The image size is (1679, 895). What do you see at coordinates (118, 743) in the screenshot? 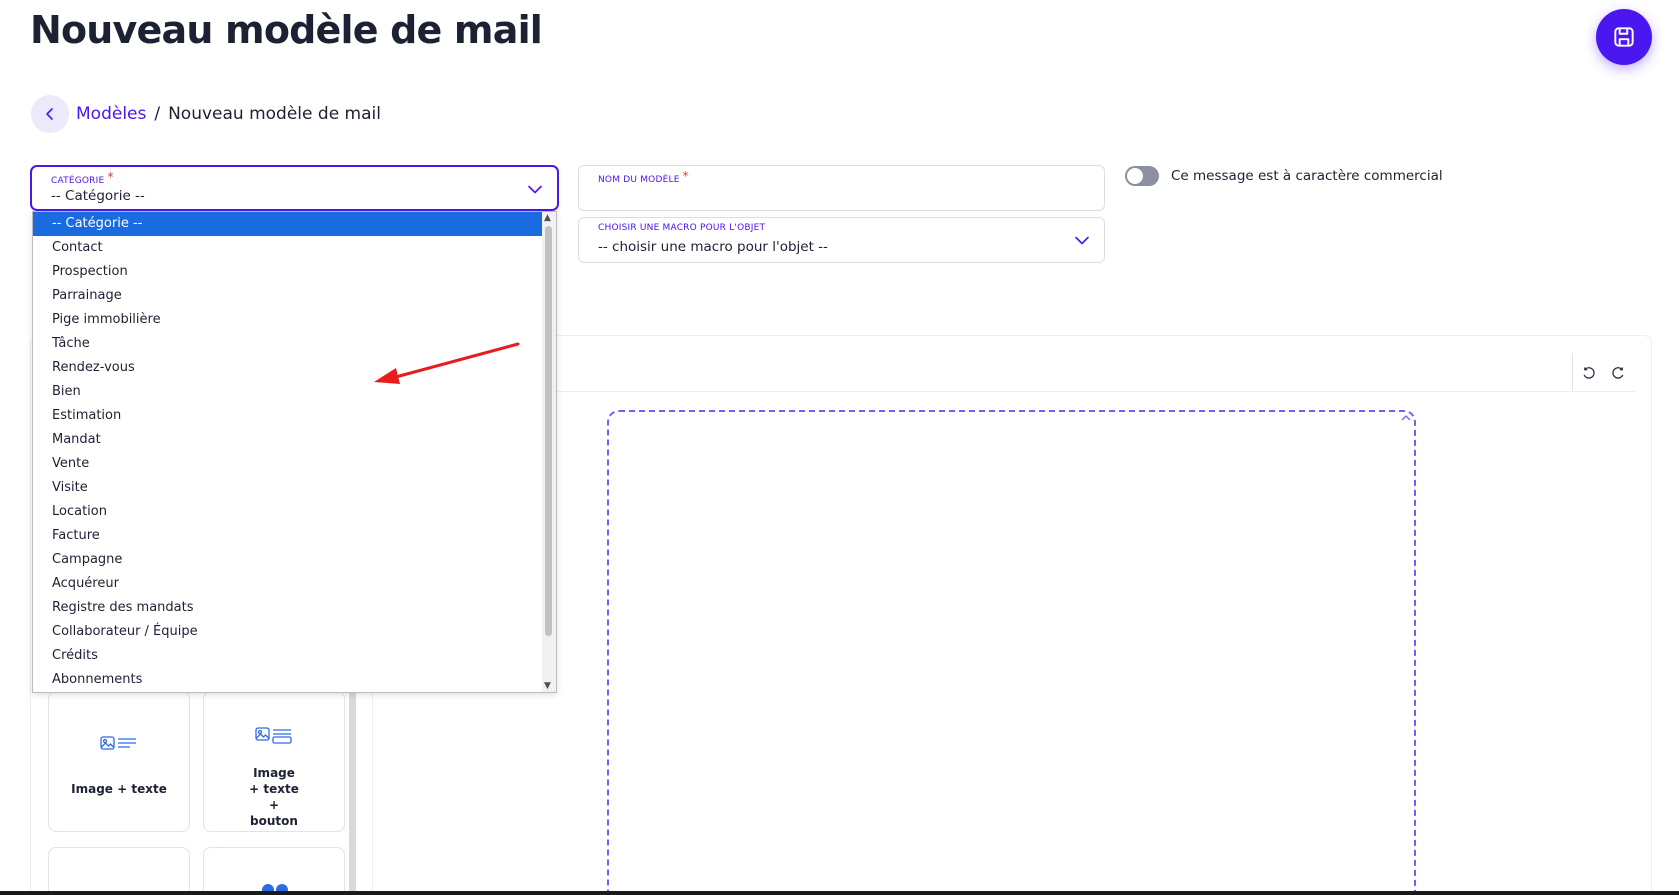
I see `image-text-icon` at bounding box center [118, 743].